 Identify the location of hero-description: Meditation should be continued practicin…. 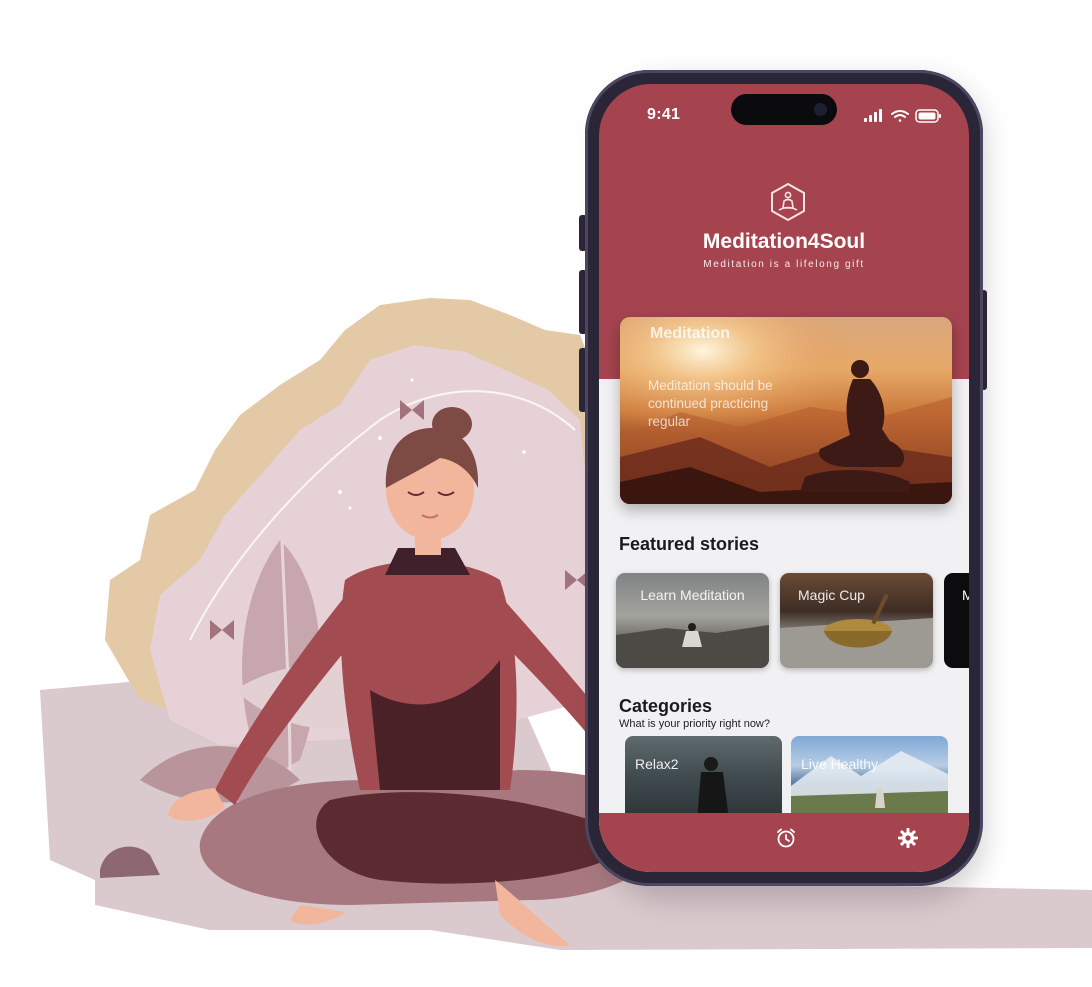
(710, 403).